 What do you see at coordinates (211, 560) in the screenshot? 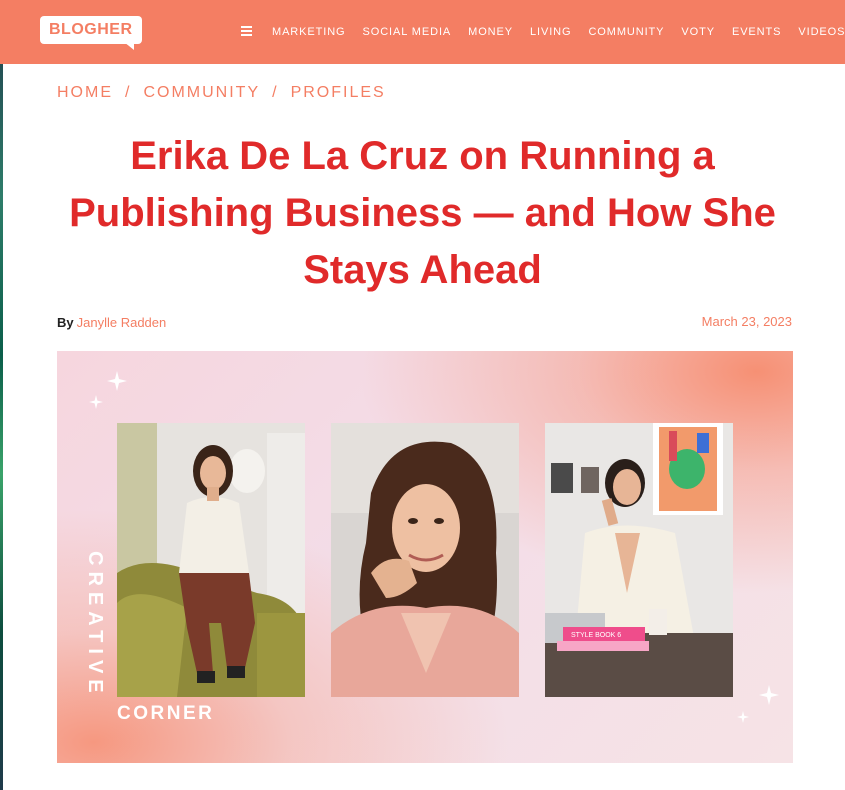
I see `profile-photo-chair` at bounding box center [211, 560].